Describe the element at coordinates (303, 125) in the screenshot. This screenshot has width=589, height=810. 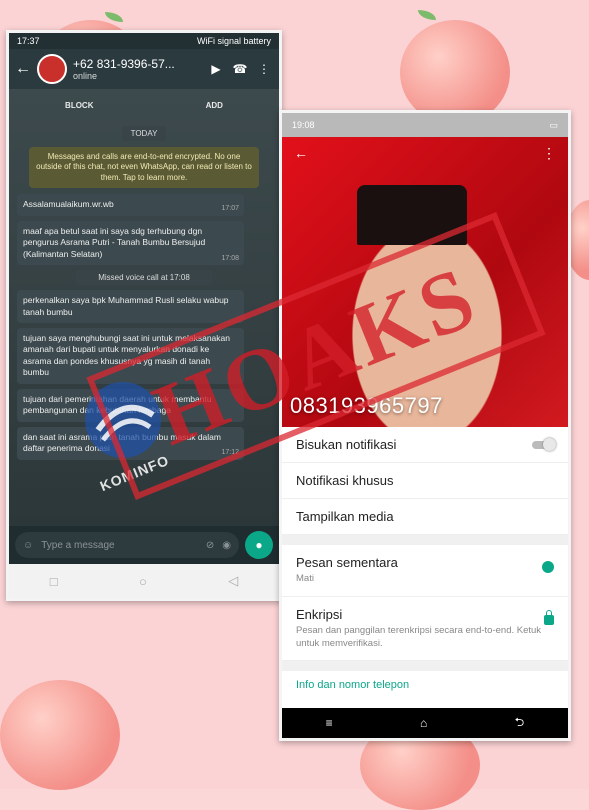
I see `status-time: 19:08` at that location.